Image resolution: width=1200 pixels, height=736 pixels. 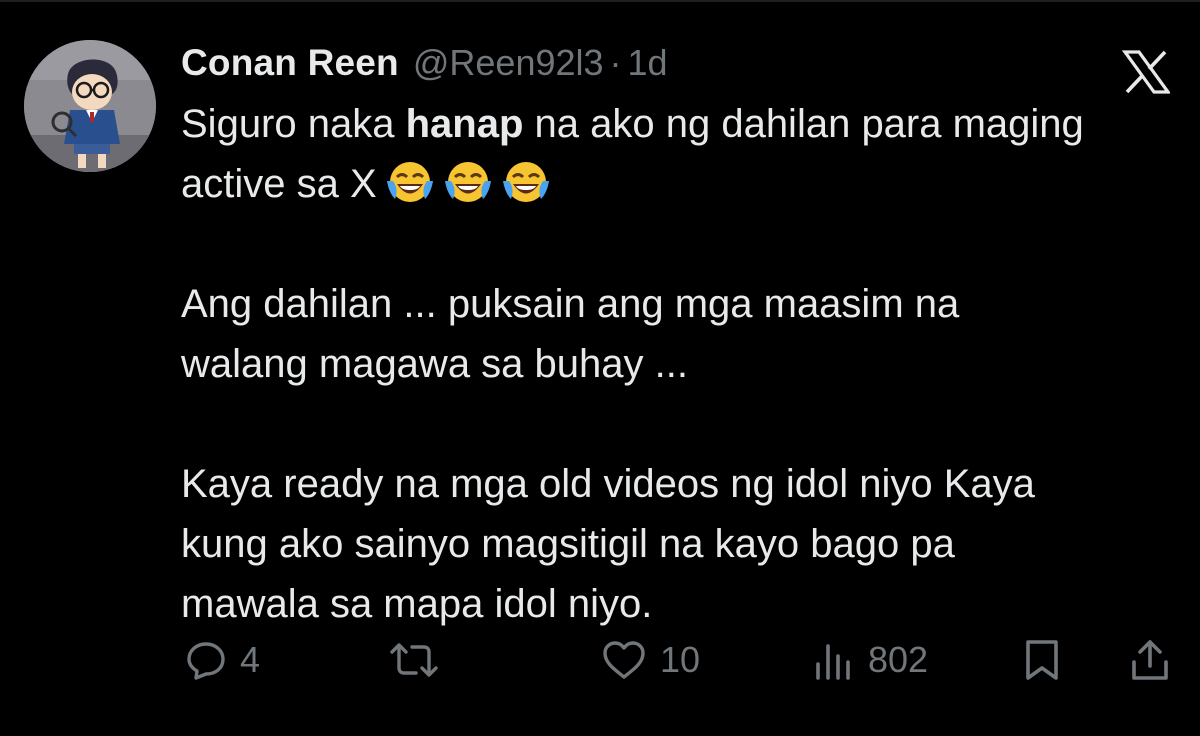 I want to click on views-icon, so click(x=834, y=660).